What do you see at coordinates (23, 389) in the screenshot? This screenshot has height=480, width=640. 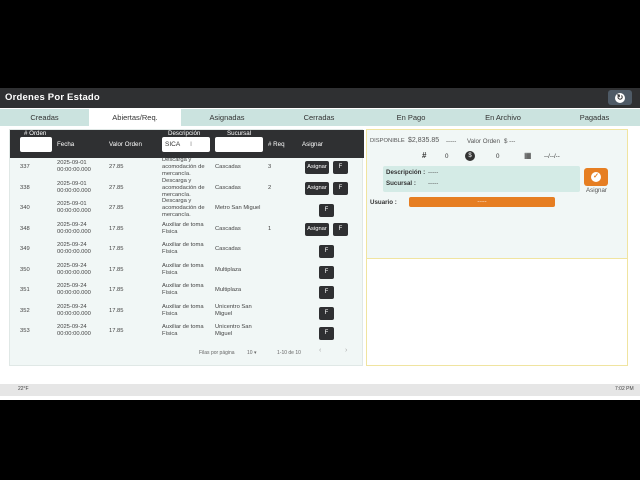 I see `weather-text: 22°F` at bounding box center [23, 389].